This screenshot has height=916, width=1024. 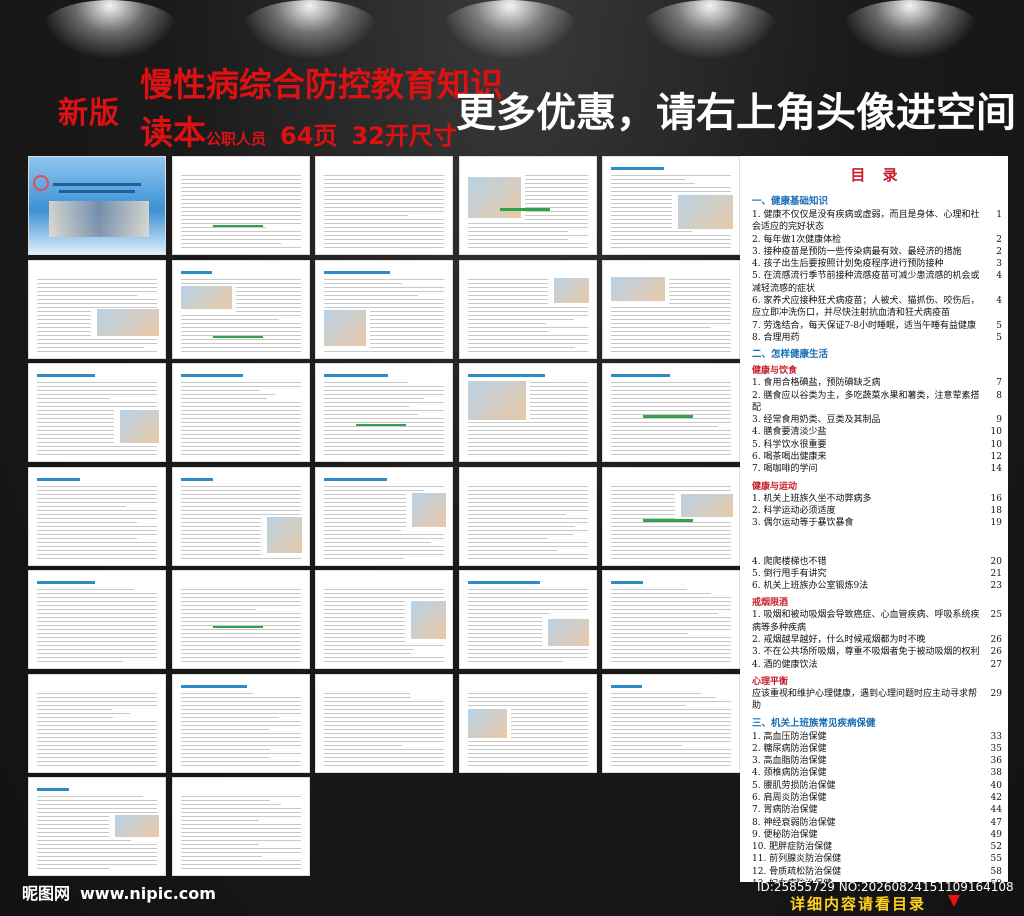 What do you see at coordinates (789, 797) in the screenshot?
I see `toc-entry-text: 6. 肩周炎防治保健` at bounding box center [789, 797].